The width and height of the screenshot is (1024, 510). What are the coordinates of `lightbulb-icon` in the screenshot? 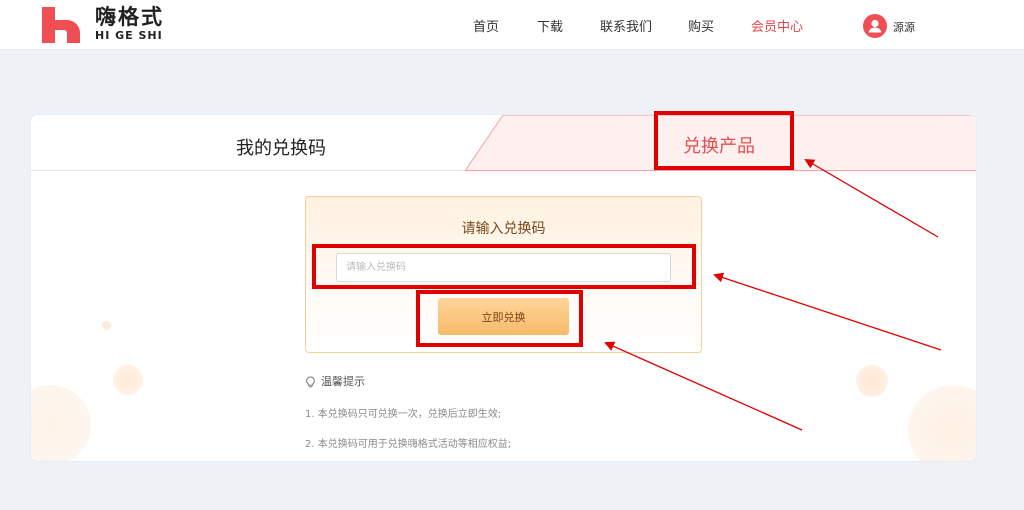 It's located at (310, 382).